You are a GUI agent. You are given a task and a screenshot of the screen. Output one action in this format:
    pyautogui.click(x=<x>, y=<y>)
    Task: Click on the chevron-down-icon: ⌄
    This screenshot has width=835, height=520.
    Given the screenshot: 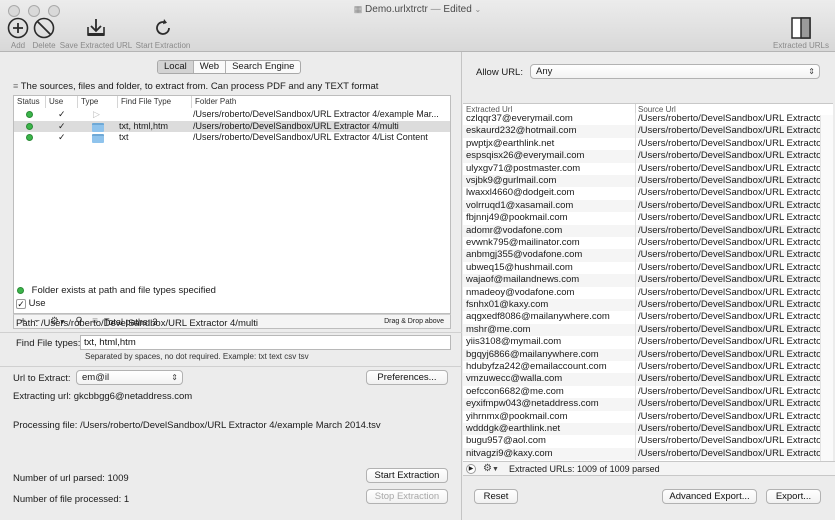 What is the action you would take?
    pyautogui.click(x=478, y=9)
    